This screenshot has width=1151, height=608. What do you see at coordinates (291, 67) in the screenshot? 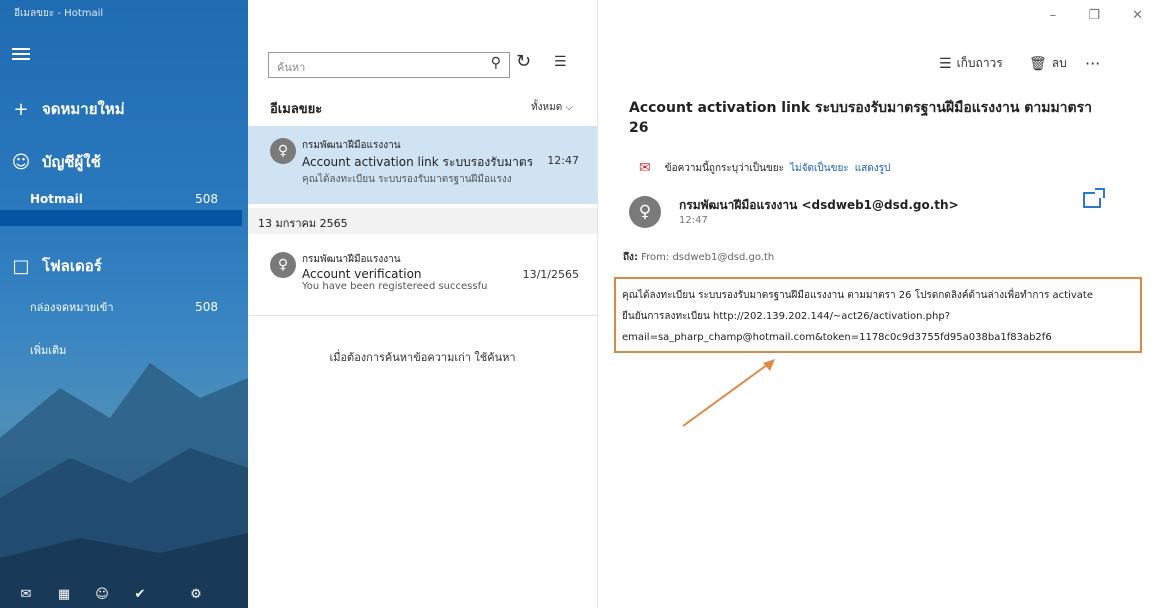
I see `search-placeholder: ค้นหา` at bounding box center [291, 67].